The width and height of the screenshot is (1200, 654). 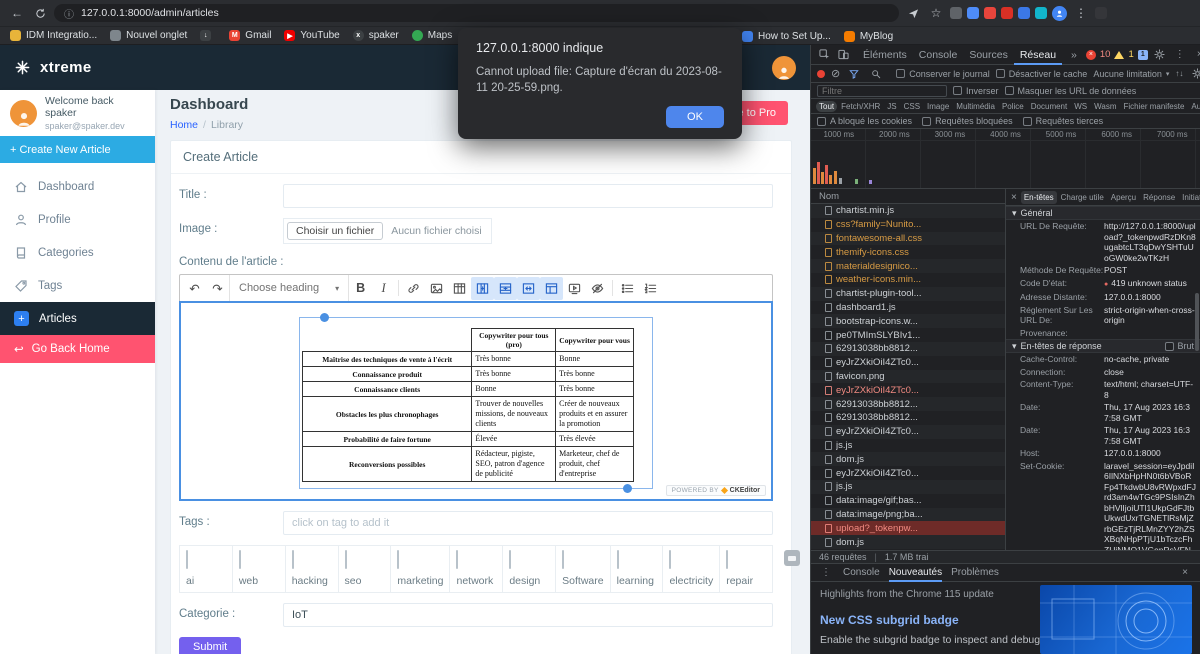 What do you see at coordinates (885, 55) in the screenshot?
I see `devtools-tab: Éléments` at bounding box center [885, 55].